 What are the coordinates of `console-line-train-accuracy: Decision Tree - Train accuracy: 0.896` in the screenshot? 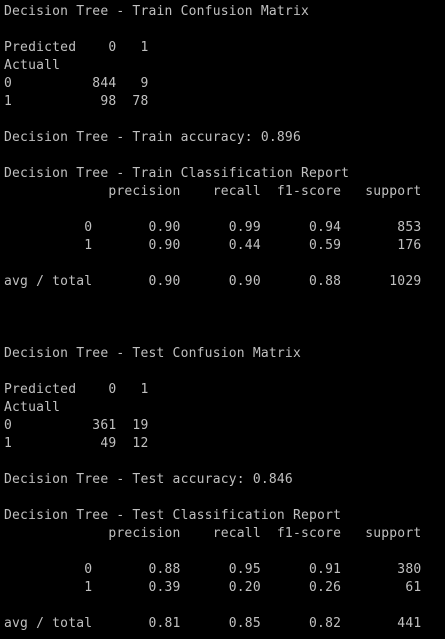 It's located at (152, 137).